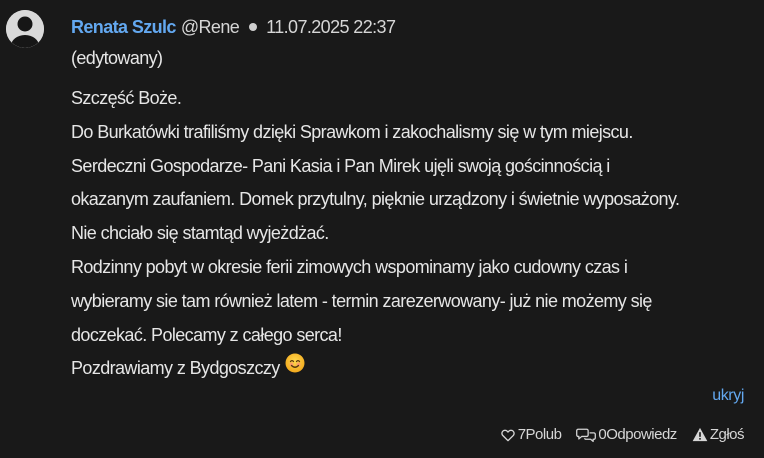 Image resolution: width=764 pixels, height=458 pixels. Describe the element at coordinates (509, 435) in the screenshot. I see `heart-icon` at that location.